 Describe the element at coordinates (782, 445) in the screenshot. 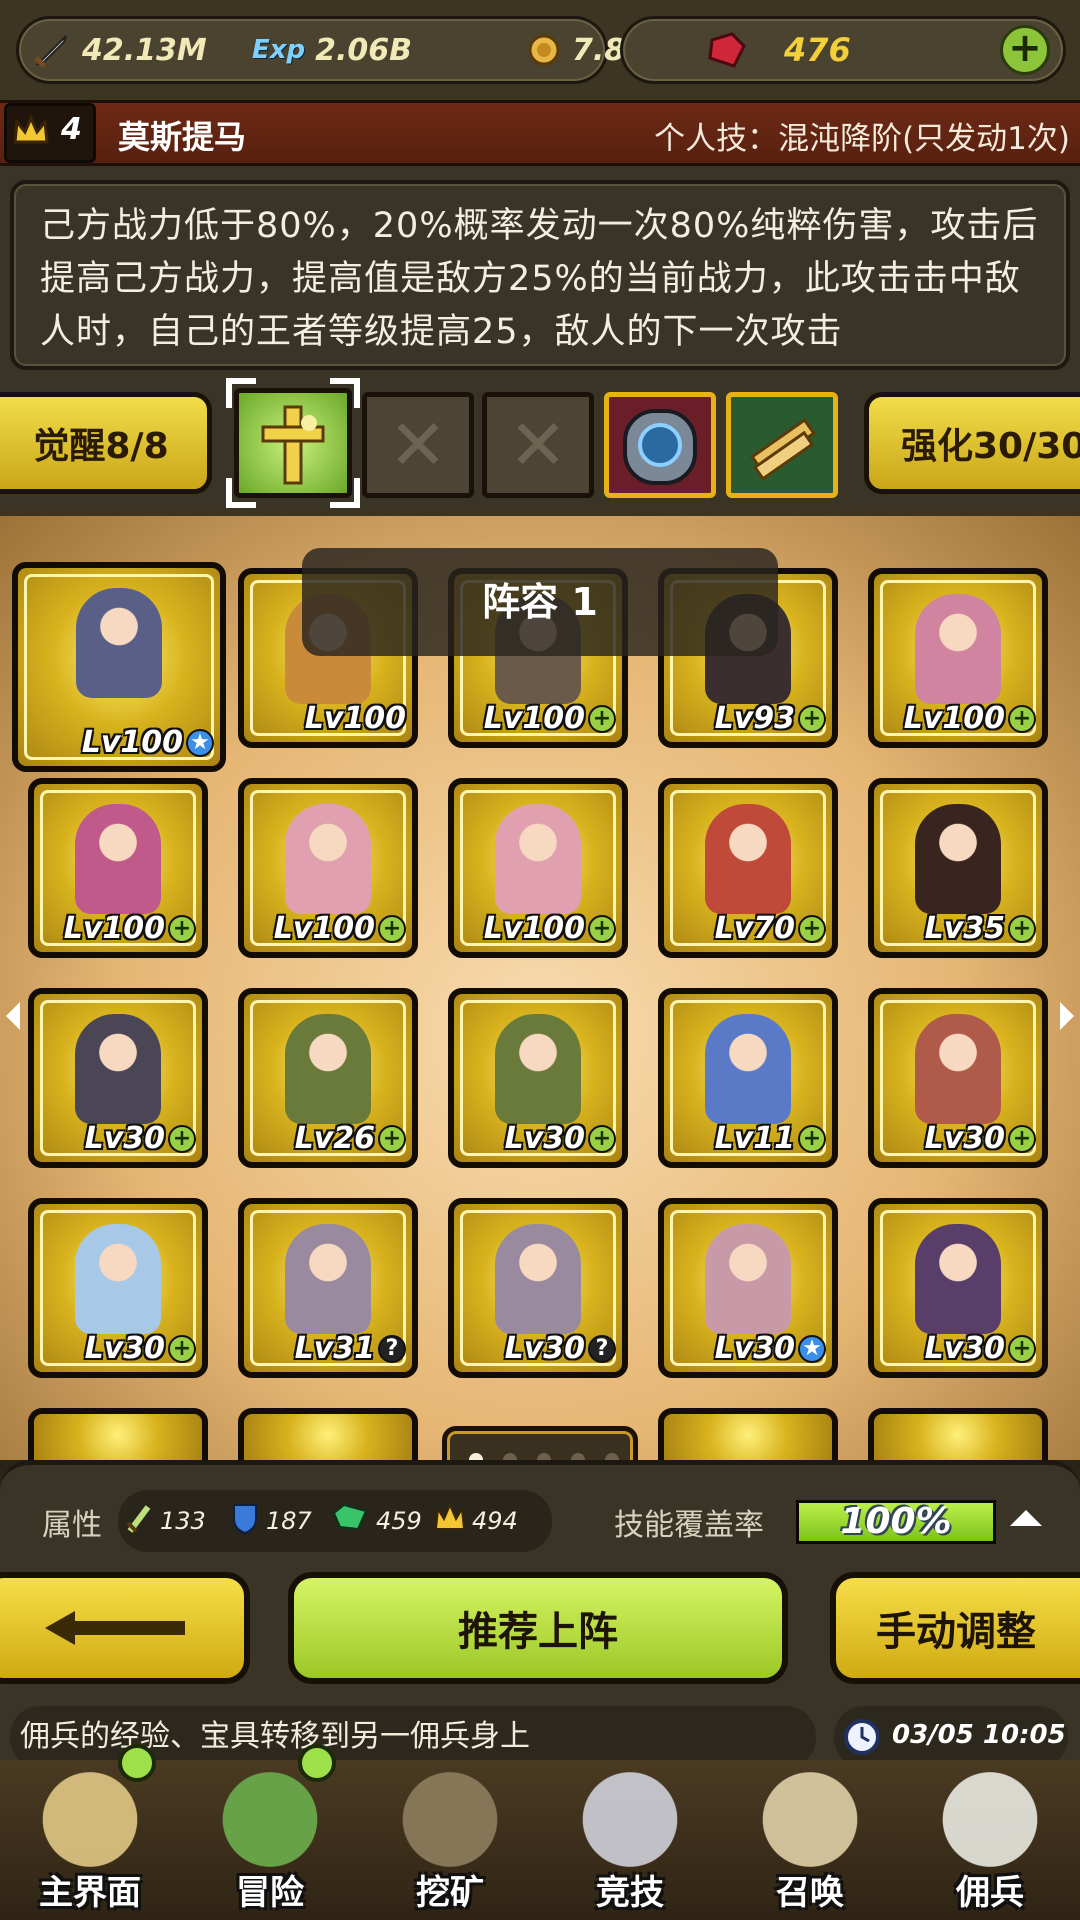

I see `skill-slot-scroll` at that location.